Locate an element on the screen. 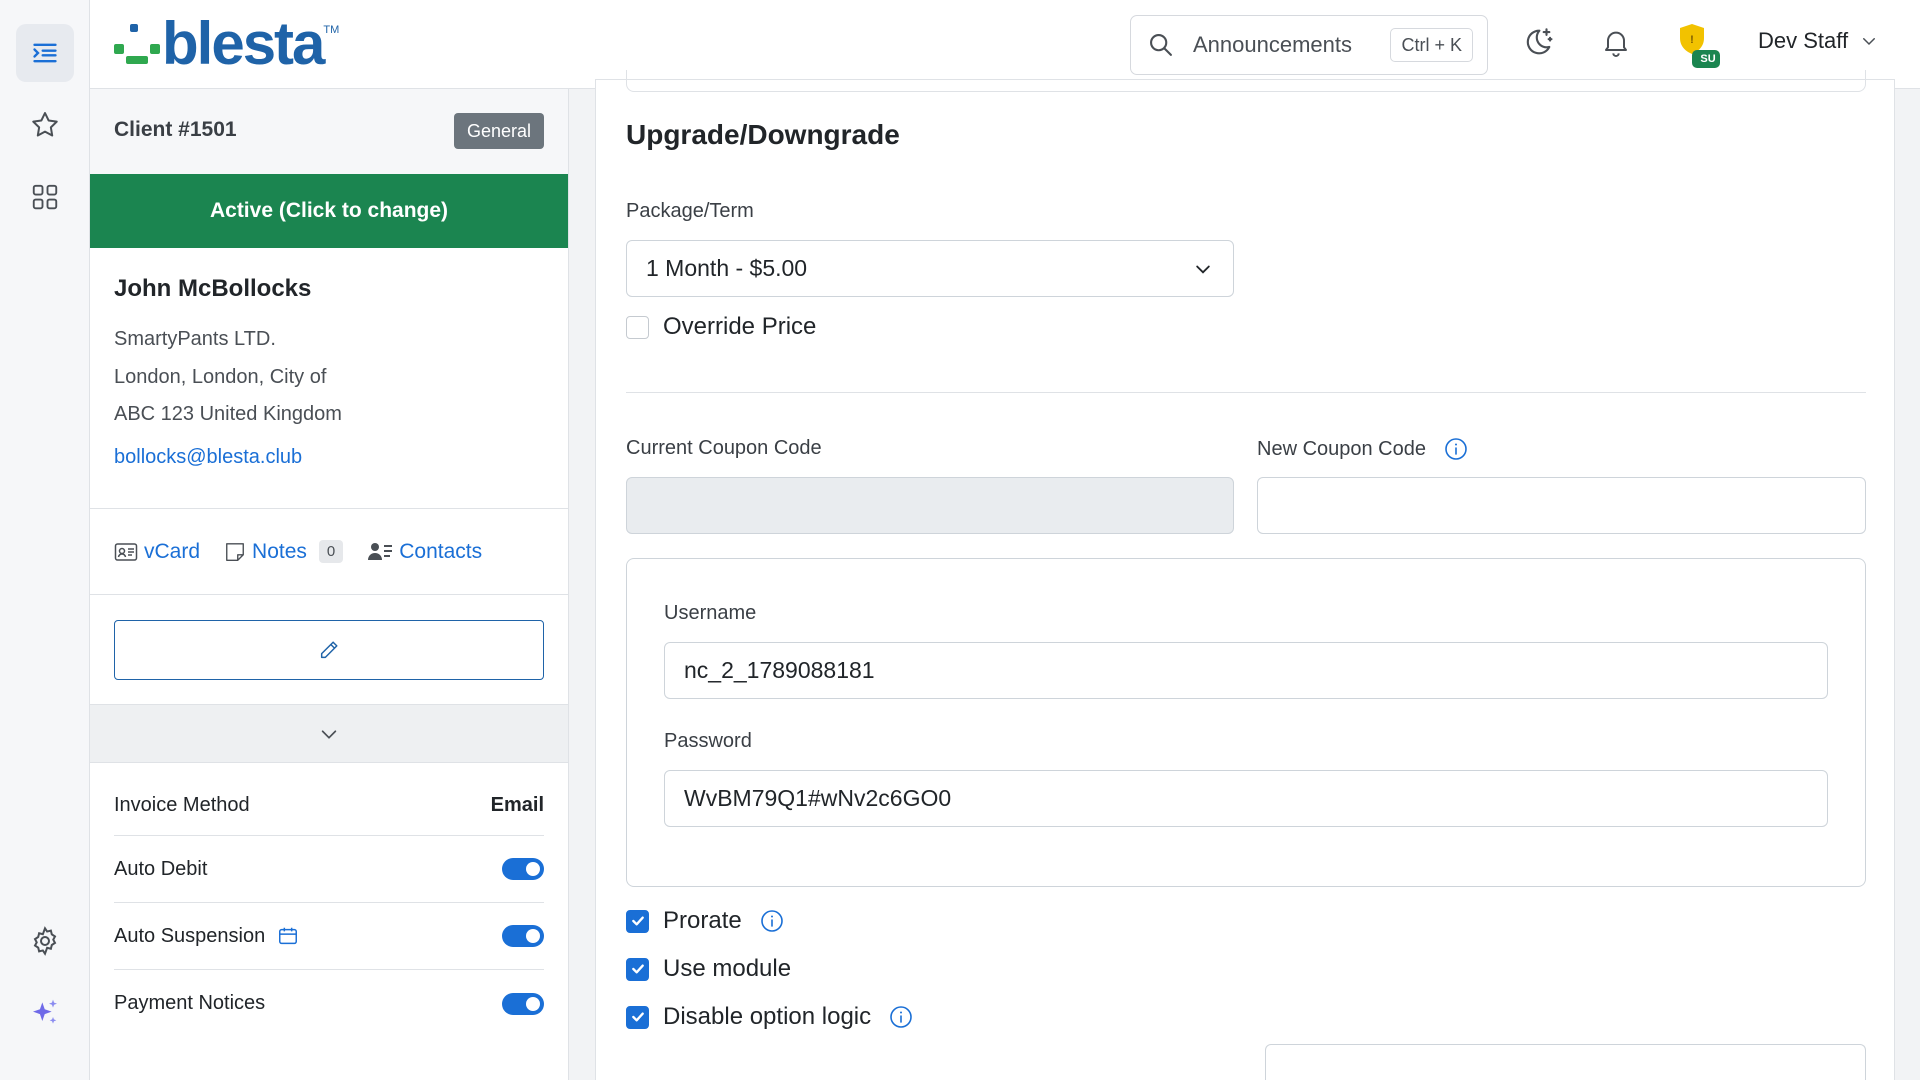  prorate-checkbox is located at coordinates (637, 921).